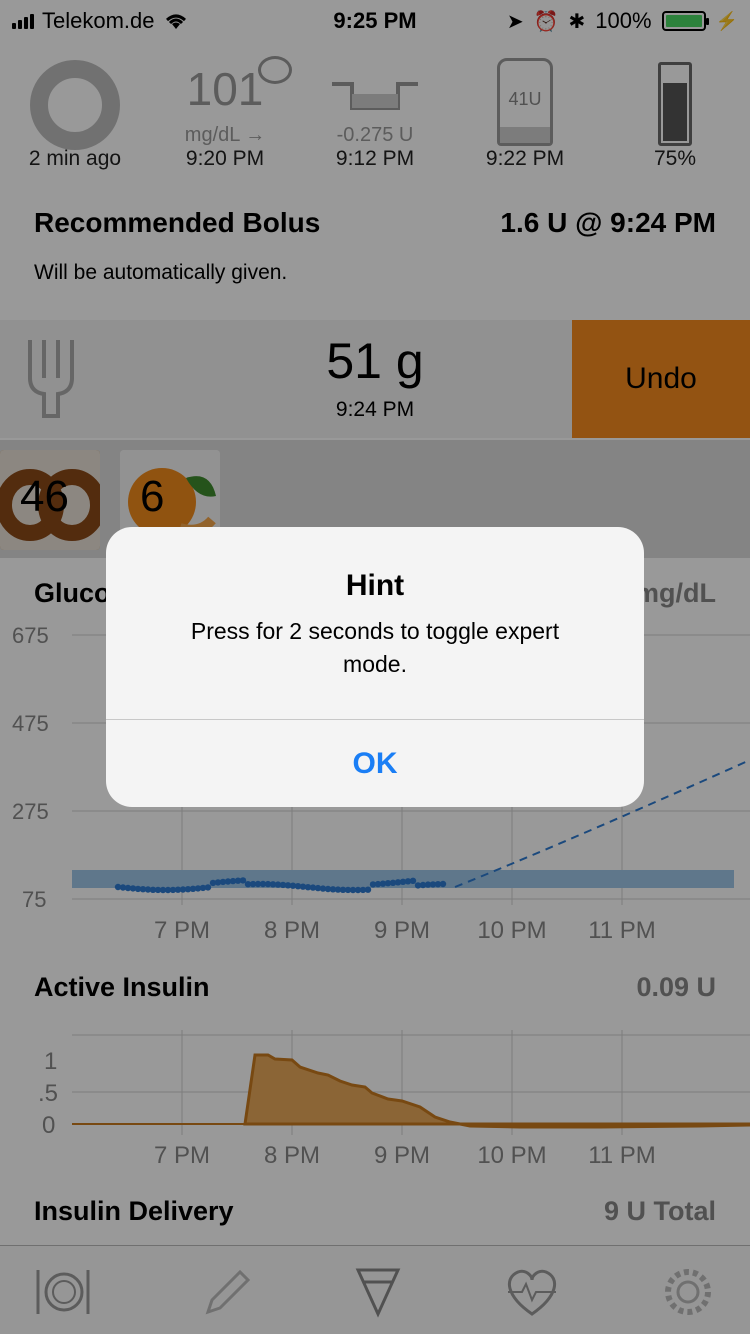 This screenshot has width=750, height=1334. What do you see at coordinates (375, 763) in the screenshot?
I see `ok-button: OK` at bounding box center [375, 763].